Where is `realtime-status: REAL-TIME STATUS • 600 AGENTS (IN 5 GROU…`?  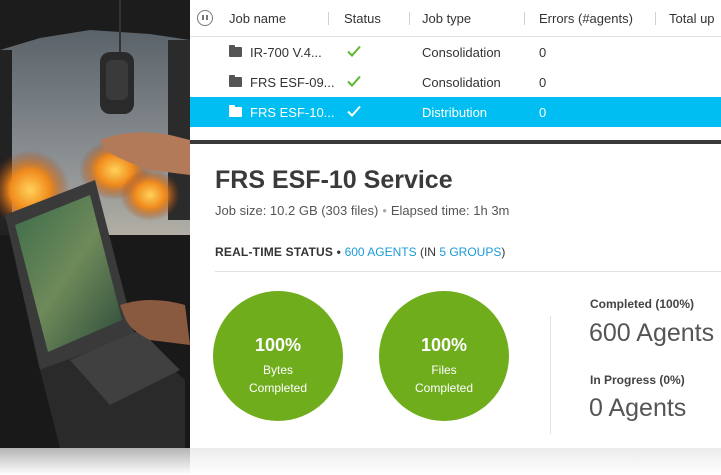
realtime-status: REAL-TIME STATUS • 600 AGENTS (IN 5 GROU… is located at coordinates (360, 252).